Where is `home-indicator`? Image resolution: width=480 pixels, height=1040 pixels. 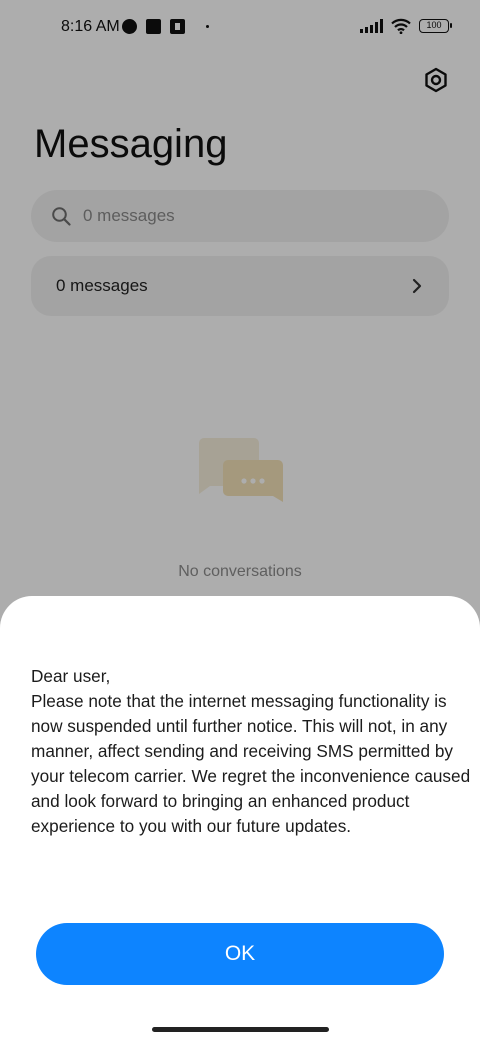
home-indicator is located at coordinates (240, 1029).